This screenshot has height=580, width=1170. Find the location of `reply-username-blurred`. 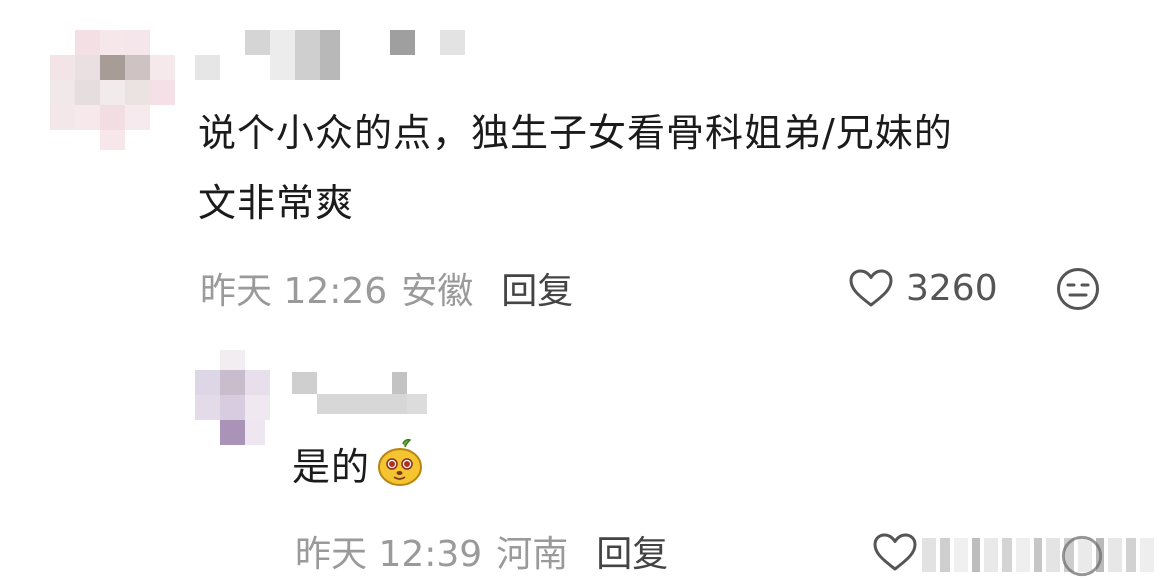

reply-username-blurred is located at coordinates (362, 394).